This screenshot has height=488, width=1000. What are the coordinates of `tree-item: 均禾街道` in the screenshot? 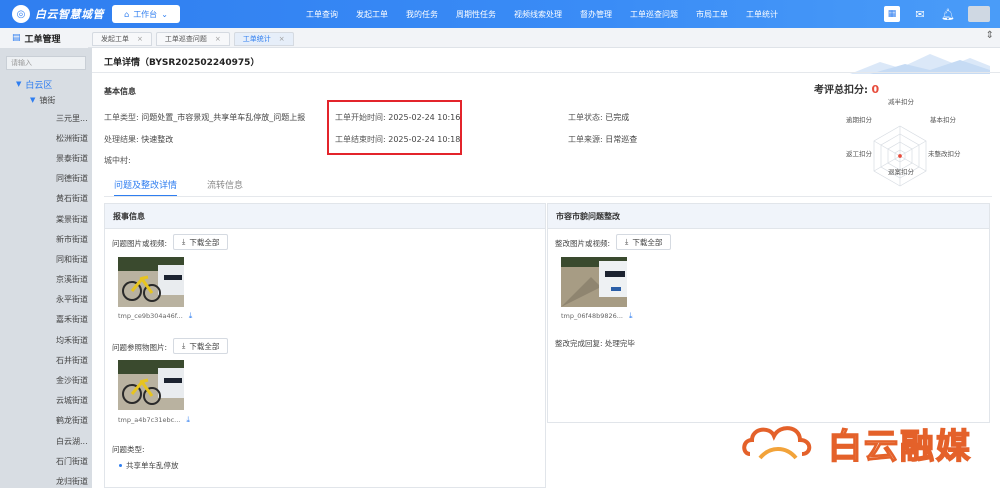 It's located at (46, 340).